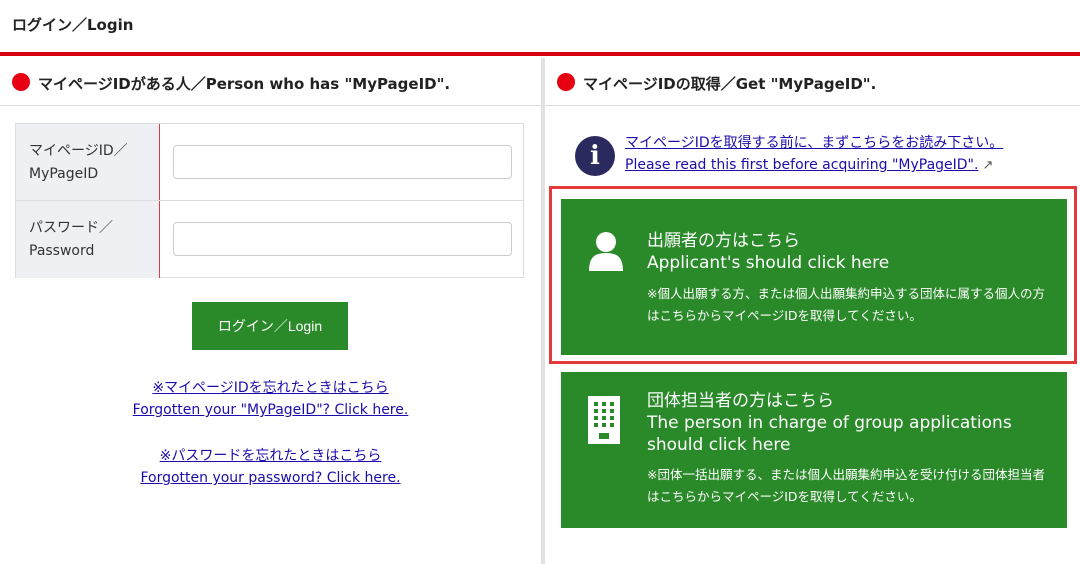 This screenshot has width=1080, height=564. Describe the element at coordinates (814, 143) in the screenshot. I see `info-link-jp: マイページIDを取得する前に、まずこちらをお読み下さい。` at that location.